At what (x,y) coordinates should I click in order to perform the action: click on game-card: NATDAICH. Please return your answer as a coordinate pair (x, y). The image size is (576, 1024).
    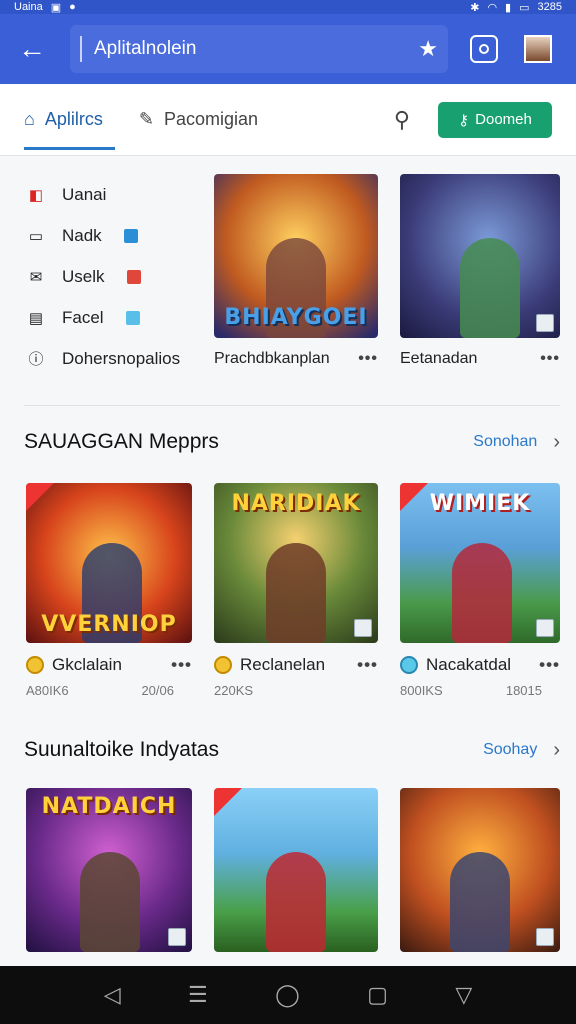
    Looking at the image, I should click on (109, 870).